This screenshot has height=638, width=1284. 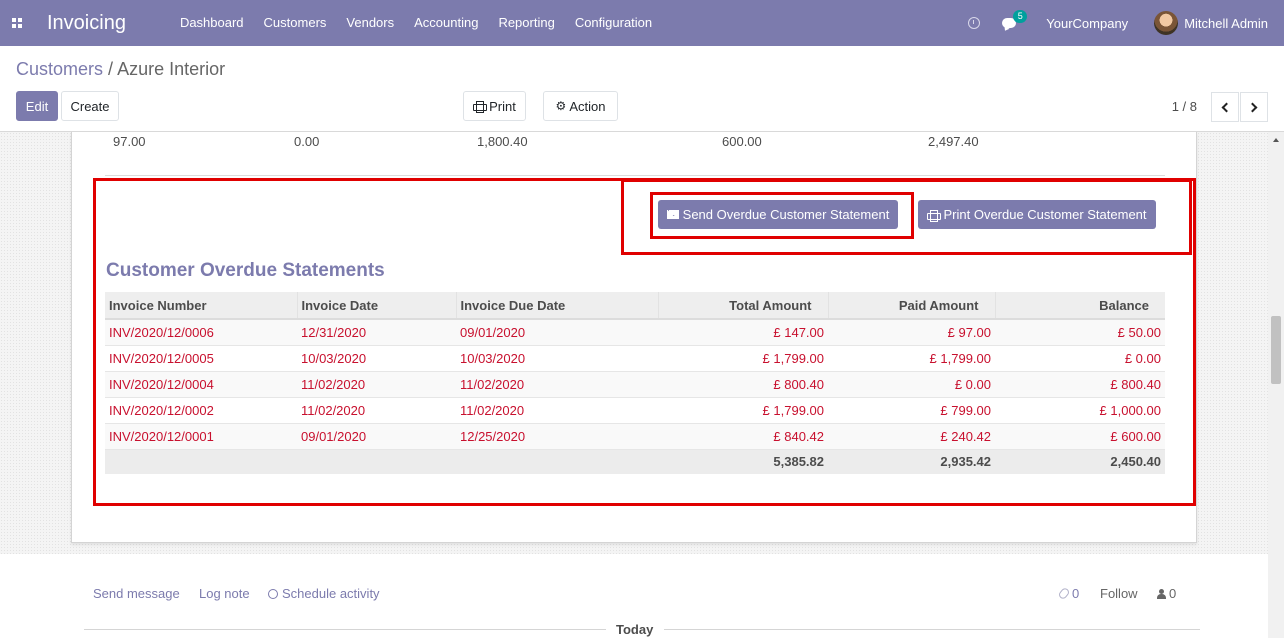 What do you see at coordinates (376, 409) in the screenshot?
I see `invoice-date-cell: 11/02/2020` at bounding box center [376, 409].